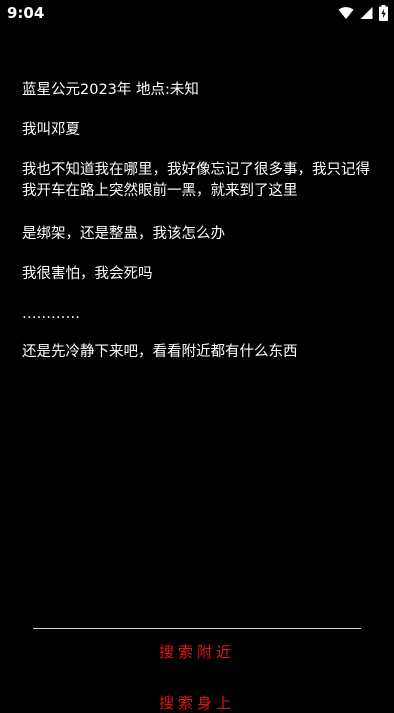 This screenshot has height=713, width=394. Describe the element at coordinates (383, 13) in the screenshot. I see `battery-charging-icon` at that location.